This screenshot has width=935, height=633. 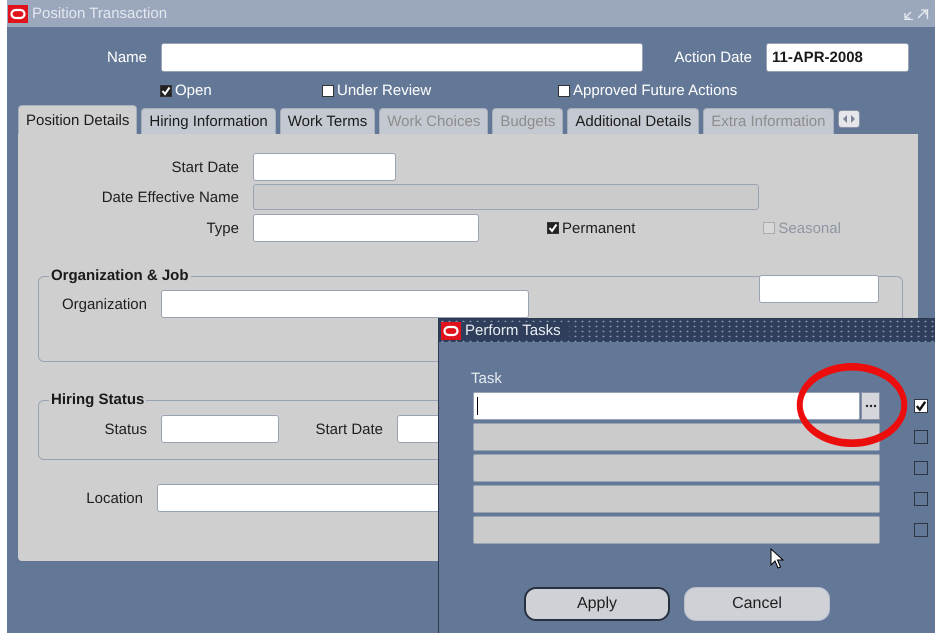 What do you see at coordinates (220, 429) in the screenshot?
I see `status-field` at bounding box center [220, 429].